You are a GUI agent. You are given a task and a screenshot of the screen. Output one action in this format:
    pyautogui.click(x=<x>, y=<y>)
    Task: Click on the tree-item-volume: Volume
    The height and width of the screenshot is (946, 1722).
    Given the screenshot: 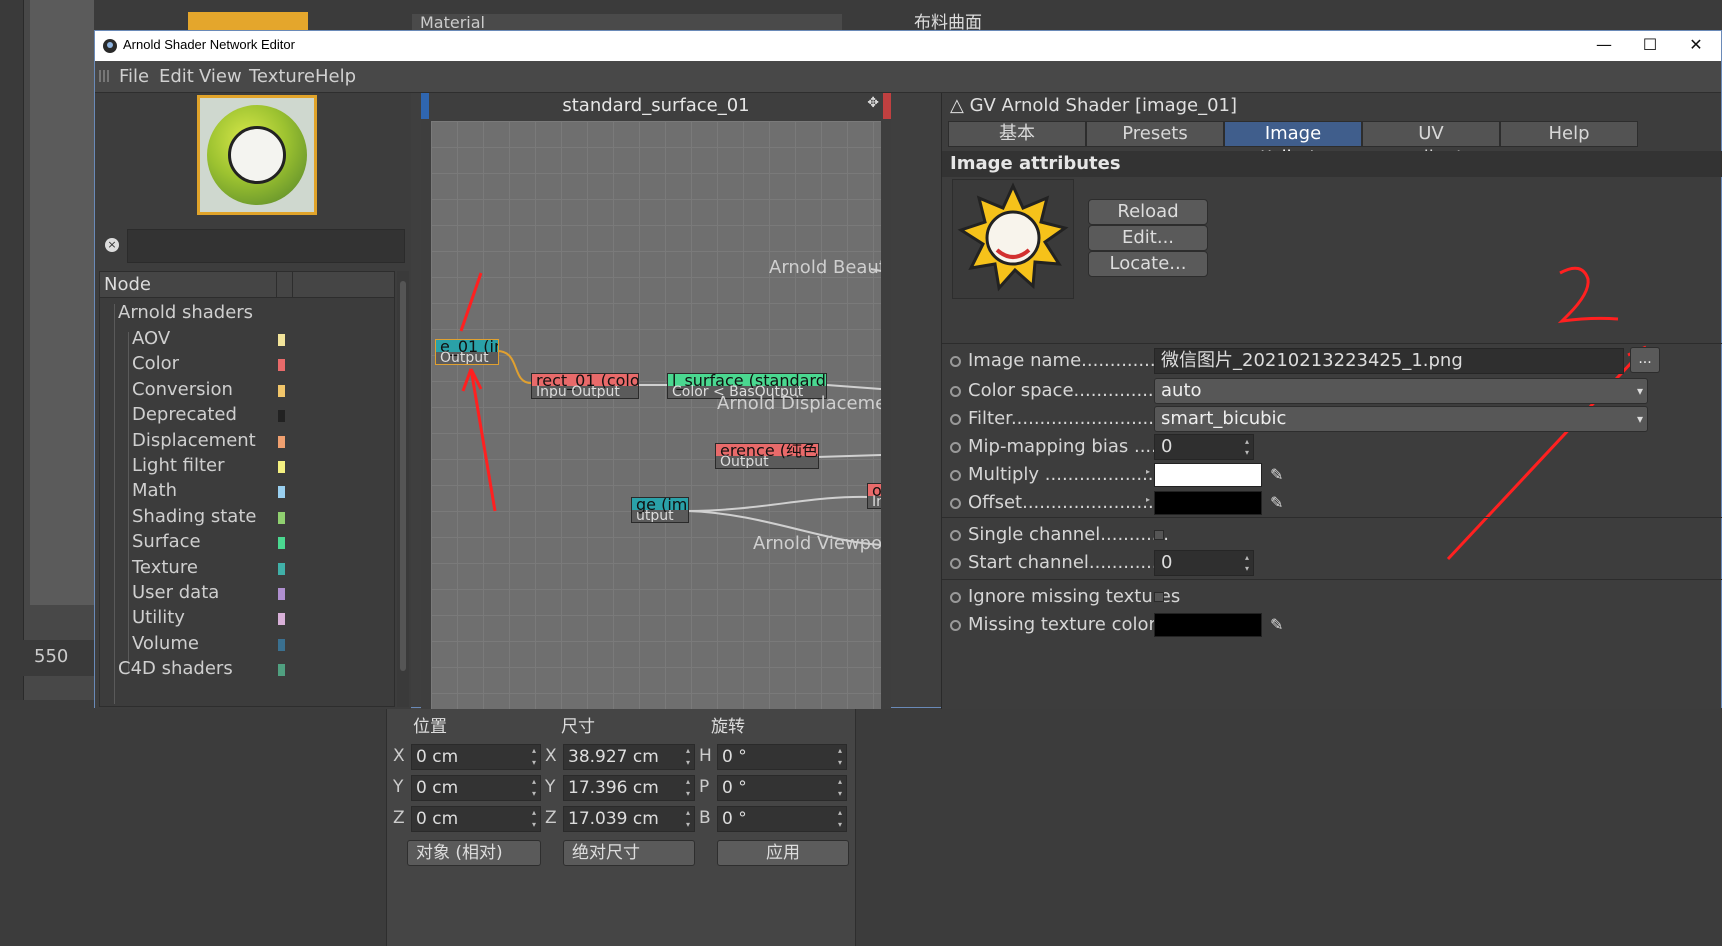 What is the action you would take?
    pyautogui.click(x=247, y=644)
    